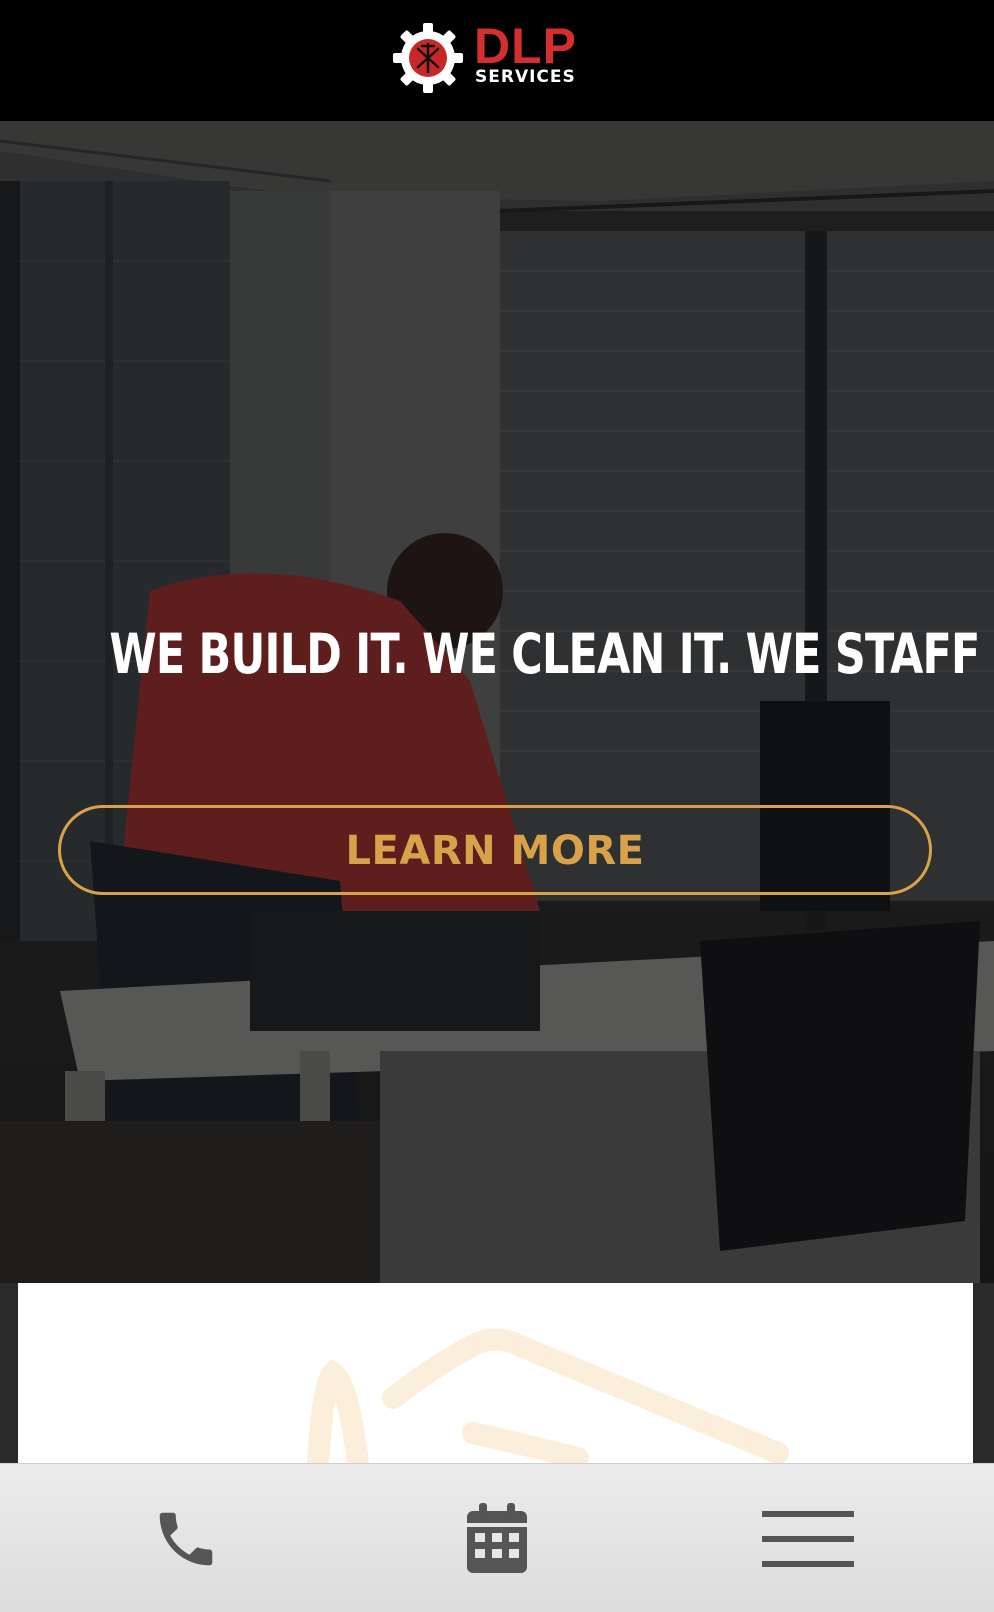 This screenshot has width=994, height=1612. Describe the element at coordinates (548, 1401) in the screenshot. I see `decorative-house-graphic` at that location.